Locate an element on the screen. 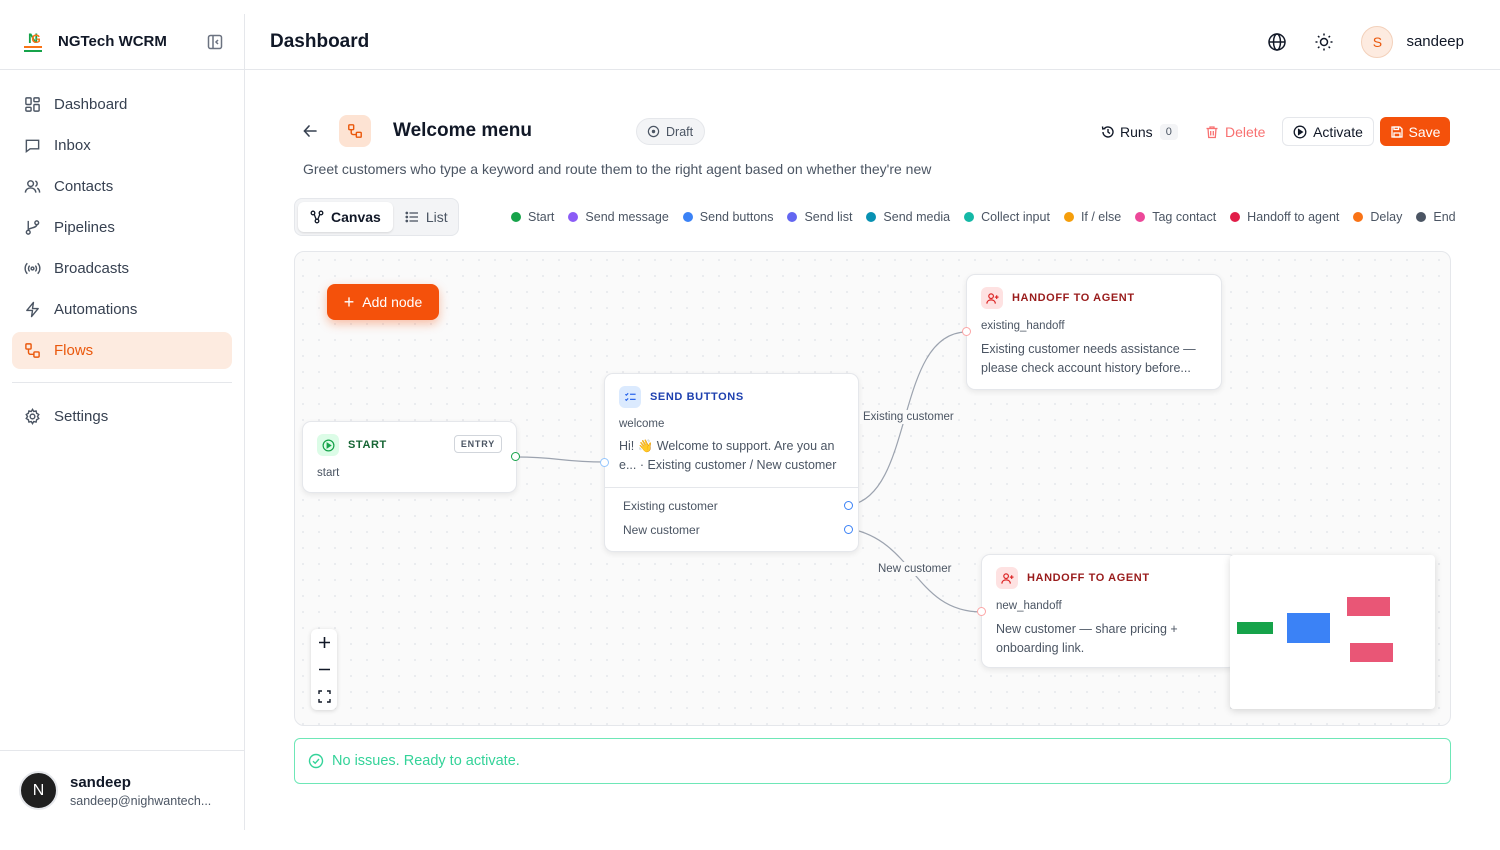 Image resolution: width=1500 pixels, height=850 pixels. edge-label-new: New customer is located at coordinates (915, 569).